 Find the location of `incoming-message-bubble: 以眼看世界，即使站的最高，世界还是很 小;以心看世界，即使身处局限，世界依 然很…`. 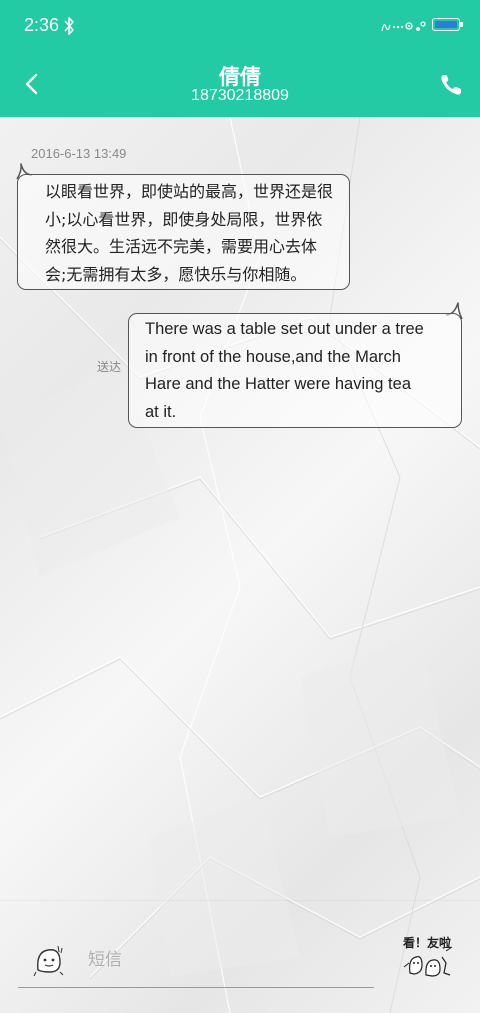

incoming-message-bubble: 以眼看世界，即使站的最高，世界还是很 小;以心看世界，即使身处局限，世界依 然很… is located at coordinates (183, 232).